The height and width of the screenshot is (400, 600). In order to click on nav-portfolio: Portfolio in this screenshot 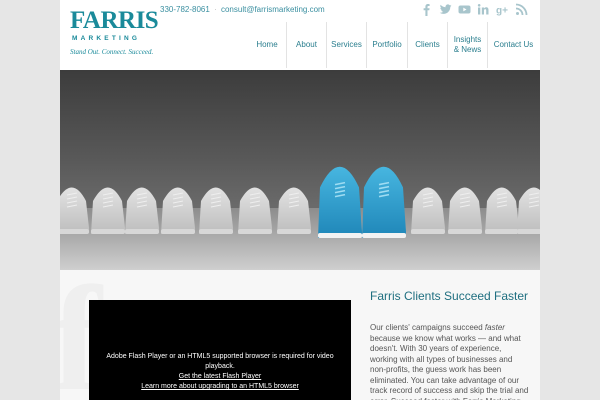, I will do `click(386, 45)`.